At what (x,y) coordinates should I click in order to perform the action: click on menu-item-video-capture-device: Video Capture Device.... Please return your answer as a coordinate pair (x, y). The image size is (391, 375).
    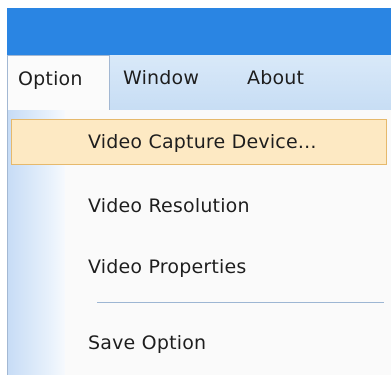
    Looking at the image, I should click on (199, 142).